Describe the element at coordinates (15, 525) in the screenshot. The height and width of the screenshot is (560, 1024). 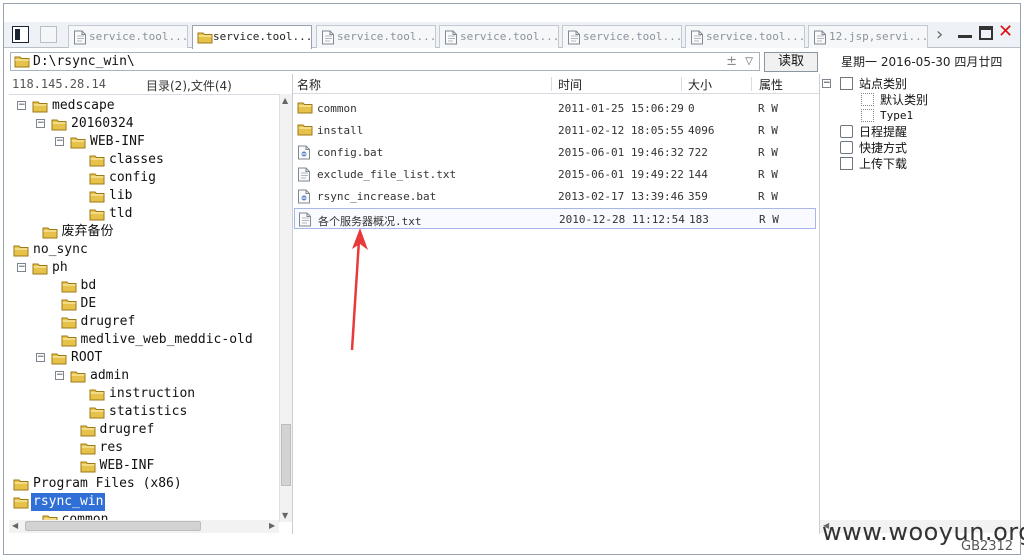
I see `scroll-left-icon: ◀` at that location.